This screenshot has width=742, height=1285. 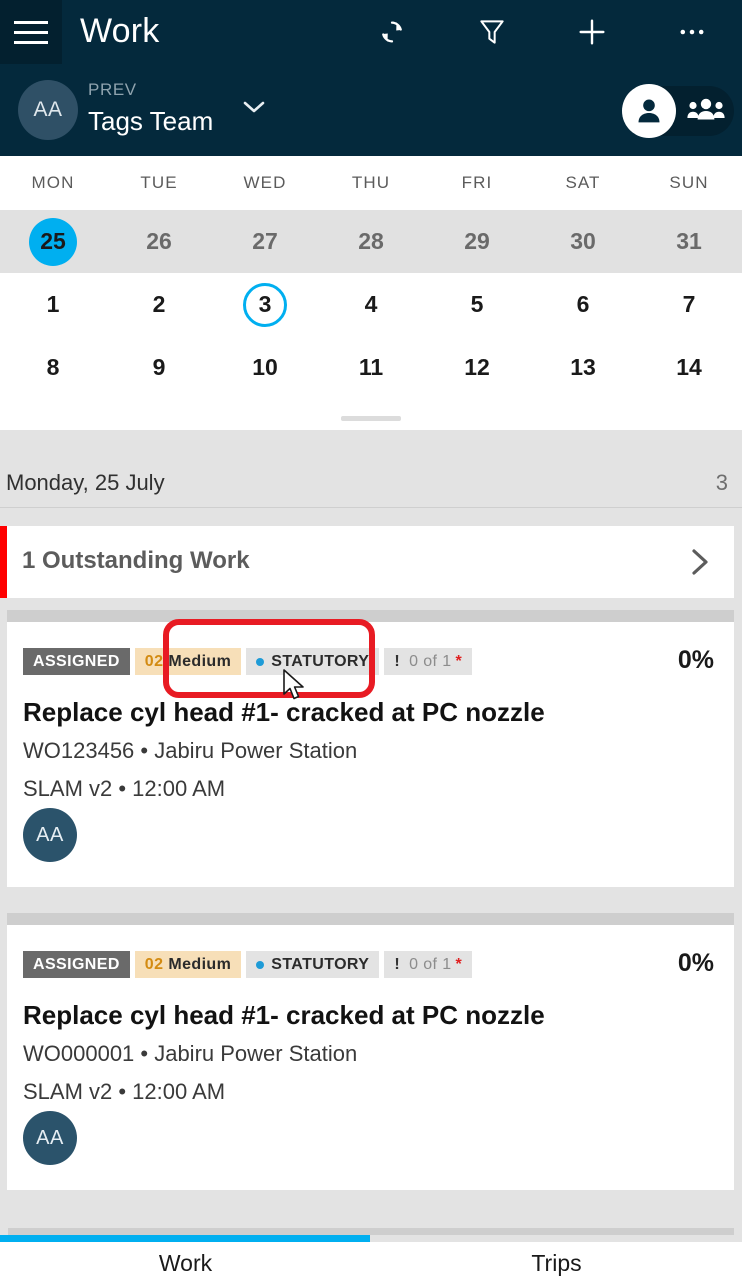 I want to click on calendar-day-cell: 29, so click(x=477, y=241).